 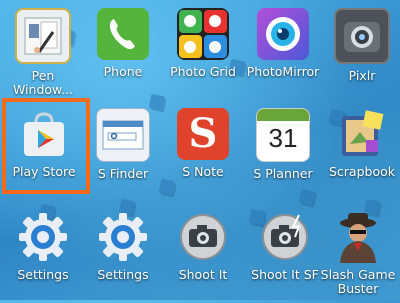 I want to click on app-photo-grid: Photo Grid, so click(x=203, y=50).